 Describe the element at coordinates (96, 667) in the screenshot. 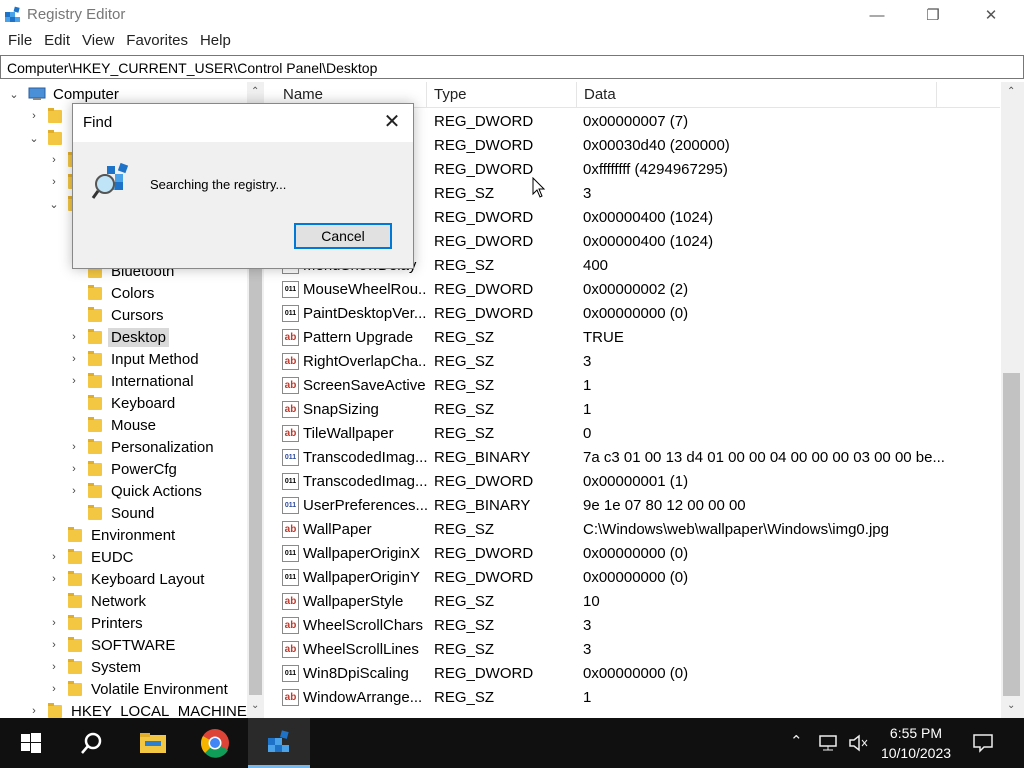

I see `tree-item: › System` at that location.